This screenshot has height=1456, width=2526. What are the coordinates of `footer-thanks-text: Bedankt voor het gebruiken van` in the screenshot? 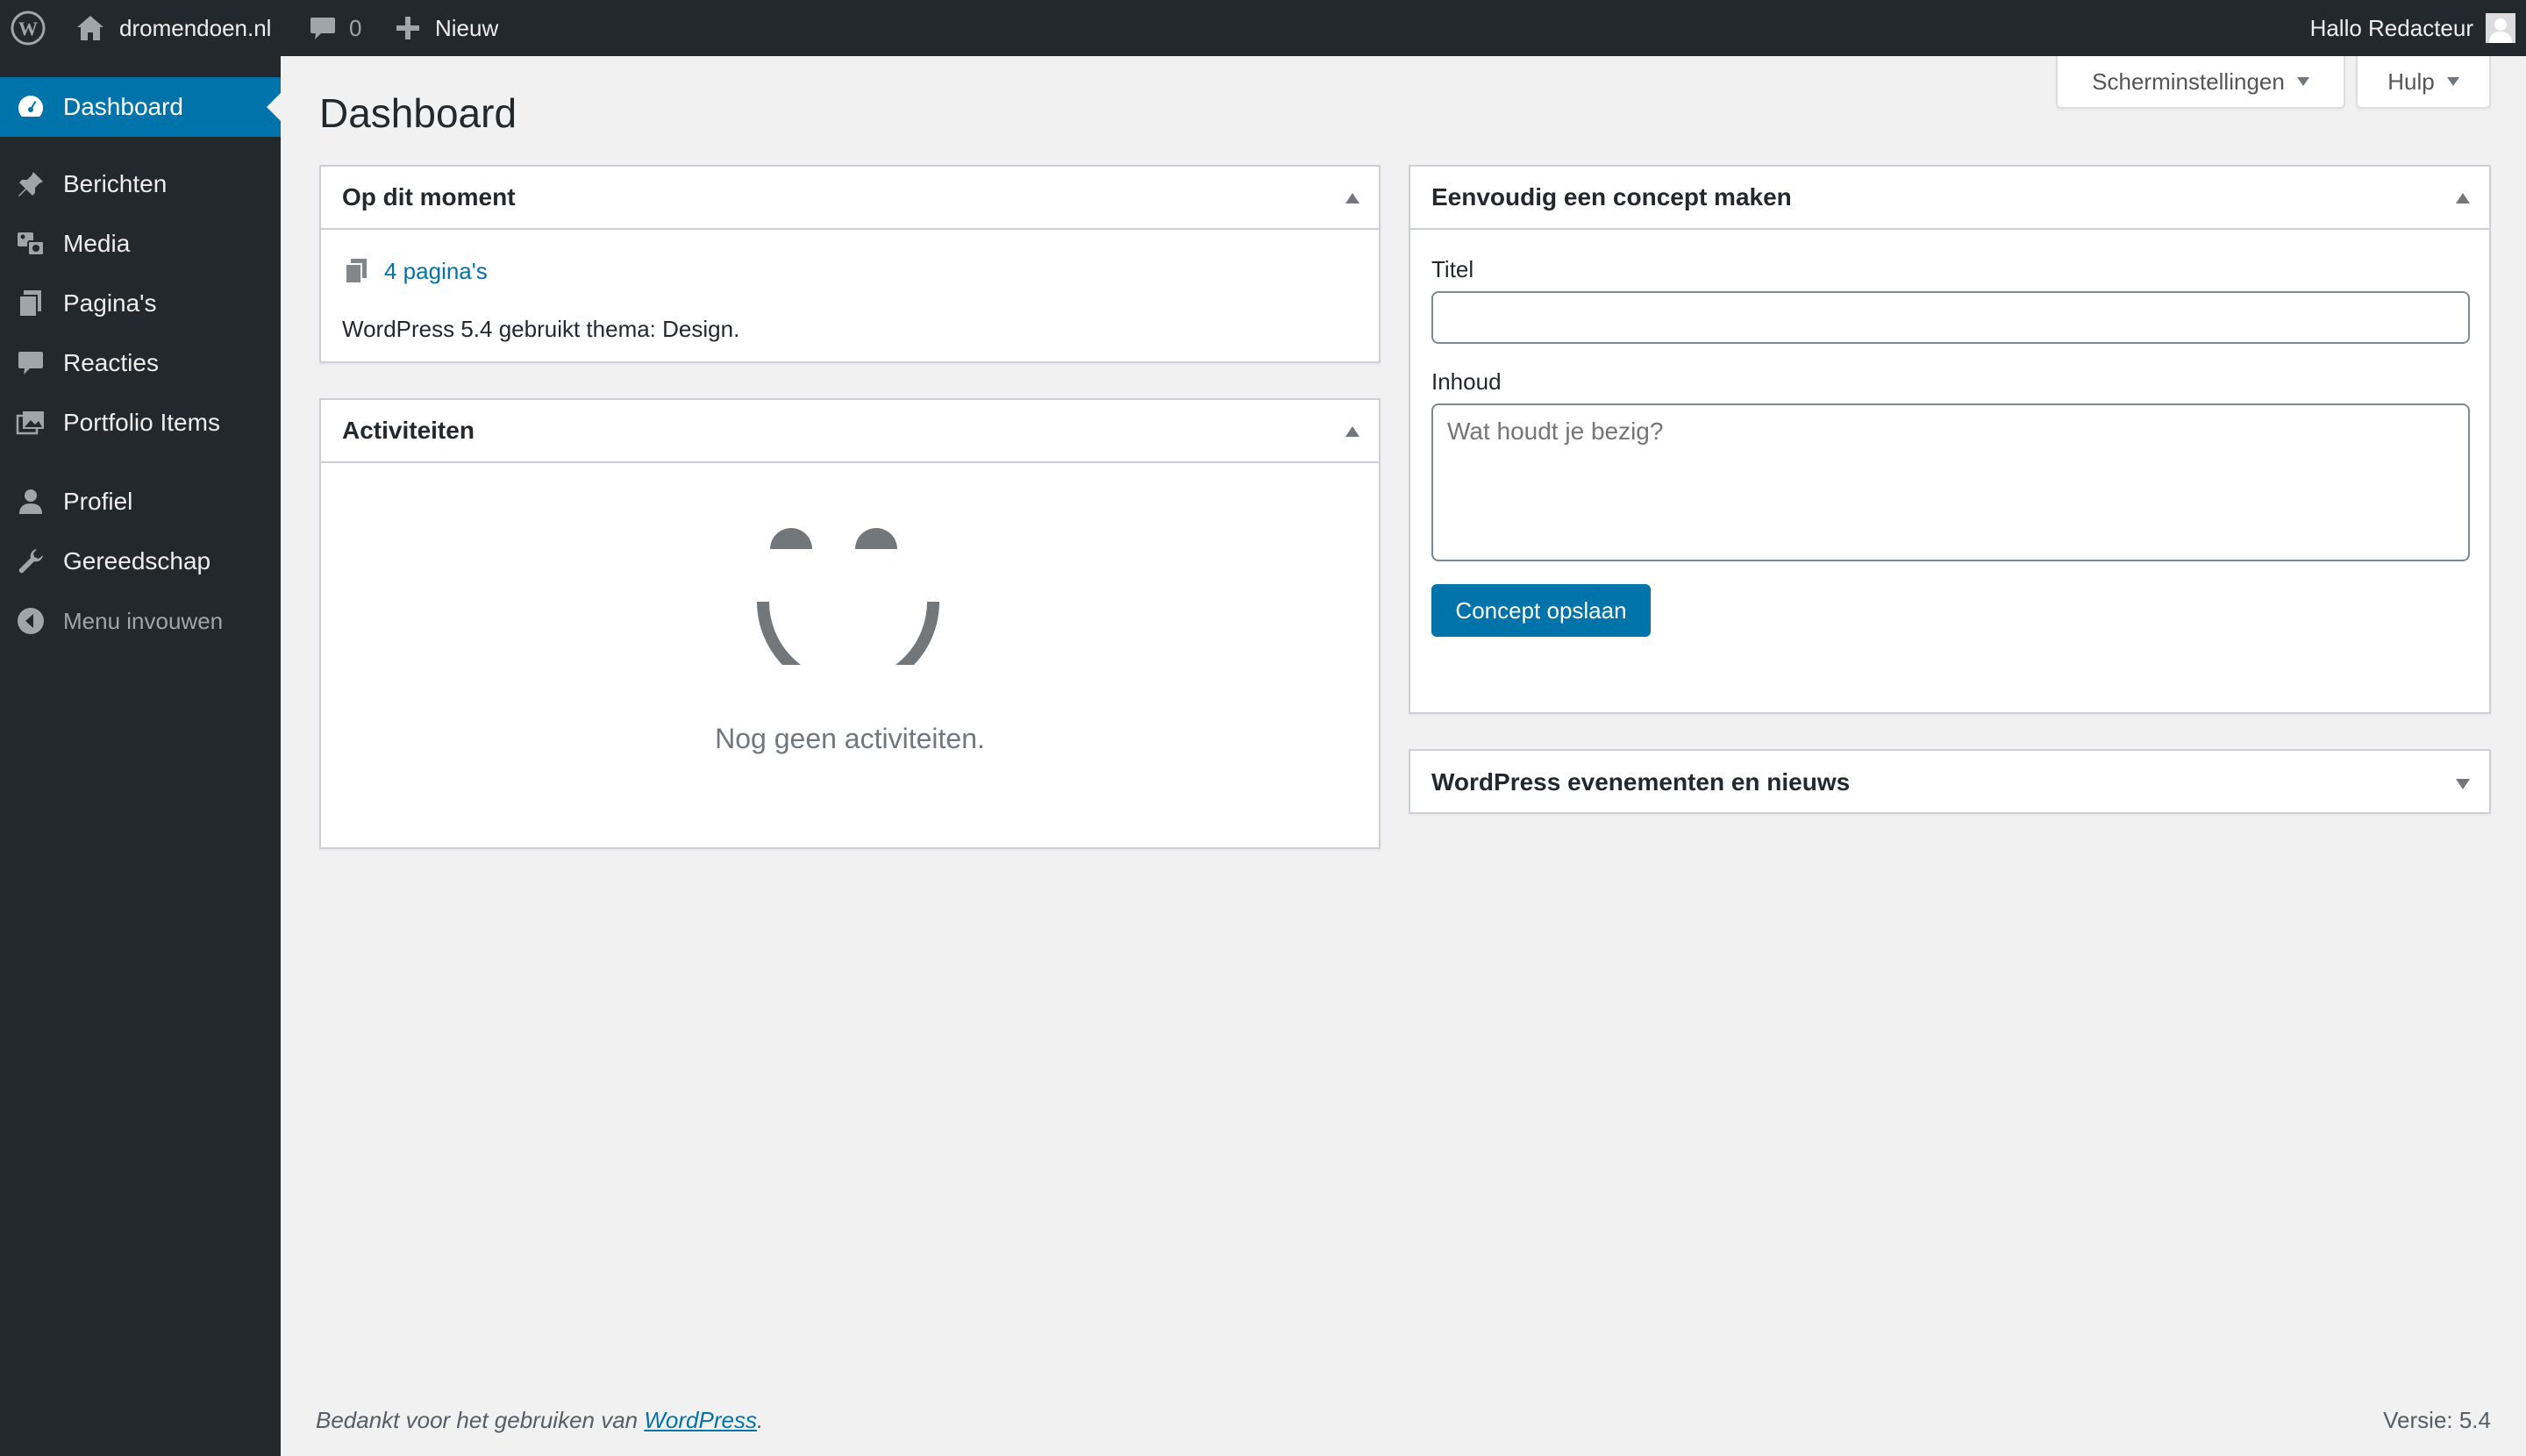 It's located at (477, 1420).